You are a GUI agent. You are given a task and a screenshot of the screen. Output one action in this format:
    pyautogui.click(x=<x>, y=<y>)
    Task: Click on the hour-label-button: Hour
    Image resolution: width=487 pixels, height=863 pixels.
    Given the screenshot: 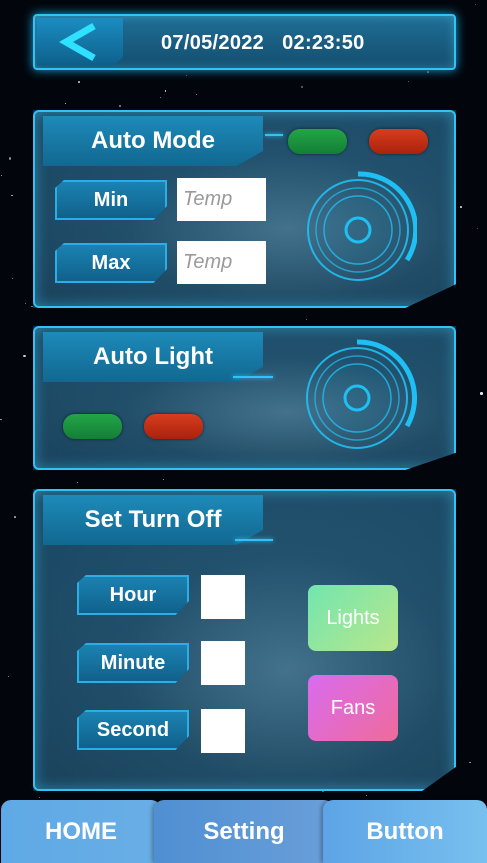 What is the action you would take?
    pyautogui.click(x=133, y=595)
    